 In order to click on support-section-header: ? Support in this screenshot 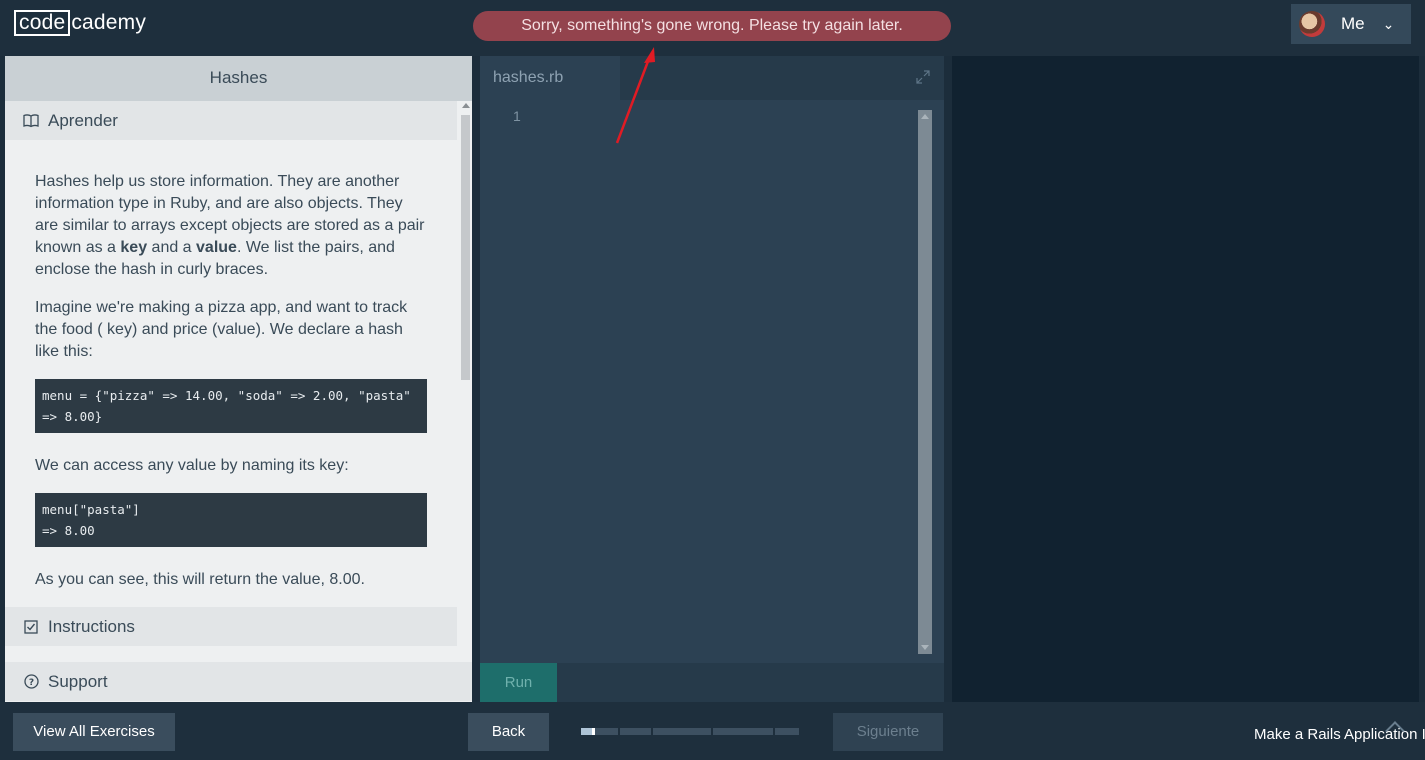, I will do `click(238, 681)`.